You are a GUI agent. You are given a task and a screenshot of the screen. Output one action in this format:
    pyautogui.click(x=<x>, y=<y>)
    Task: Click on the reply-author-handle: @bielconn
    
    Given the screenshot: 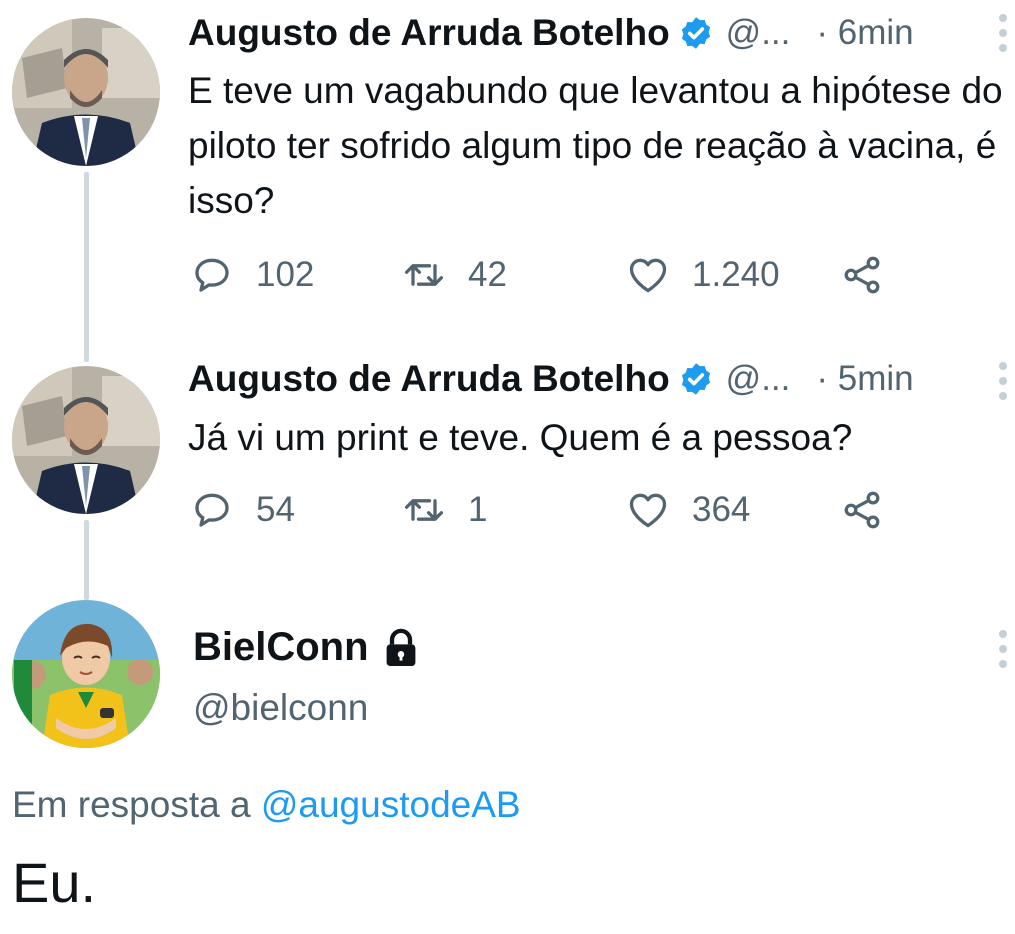 What is the action you would take?
    pyautogui.click(x=280, y=708)
    